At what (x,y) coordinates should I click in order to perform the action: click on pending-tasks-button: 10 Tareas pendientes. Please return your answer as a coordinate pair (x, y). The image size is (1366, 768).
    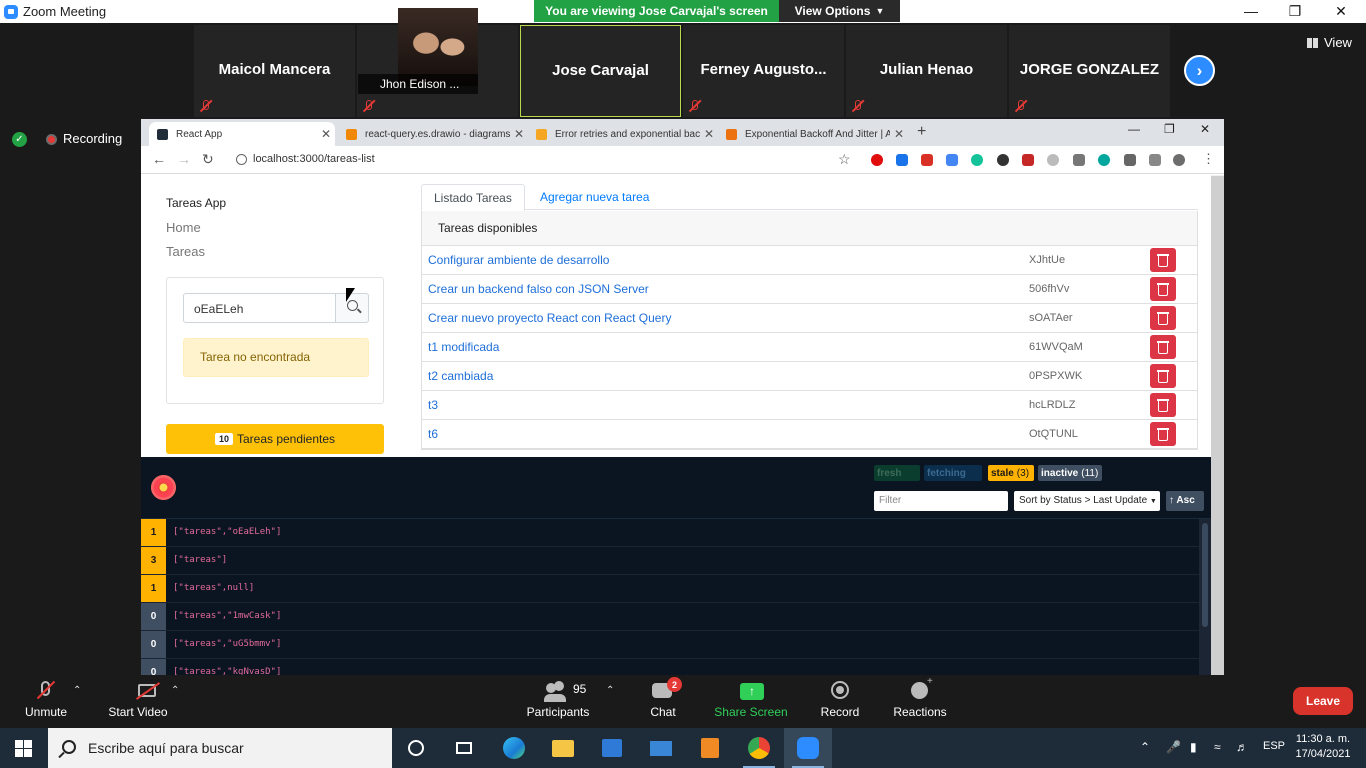
    Looking at the image, I should click on (275, 439).